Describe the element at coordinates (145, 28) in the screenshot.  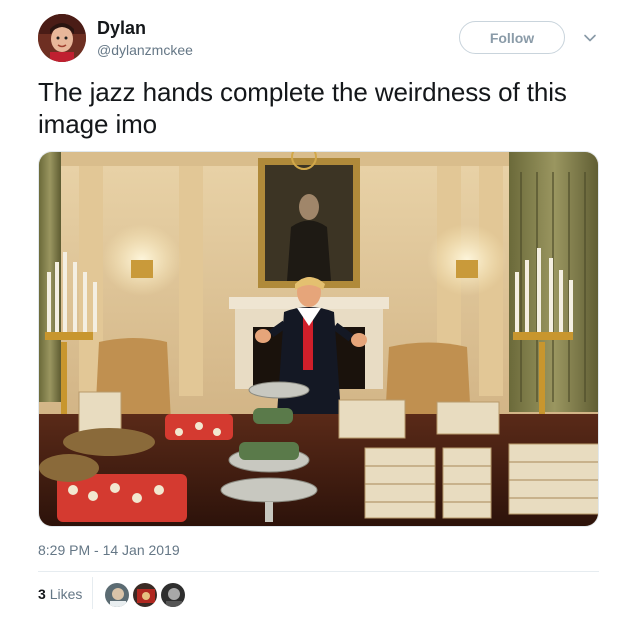
I see `author-display-name: Dylan` at that location.